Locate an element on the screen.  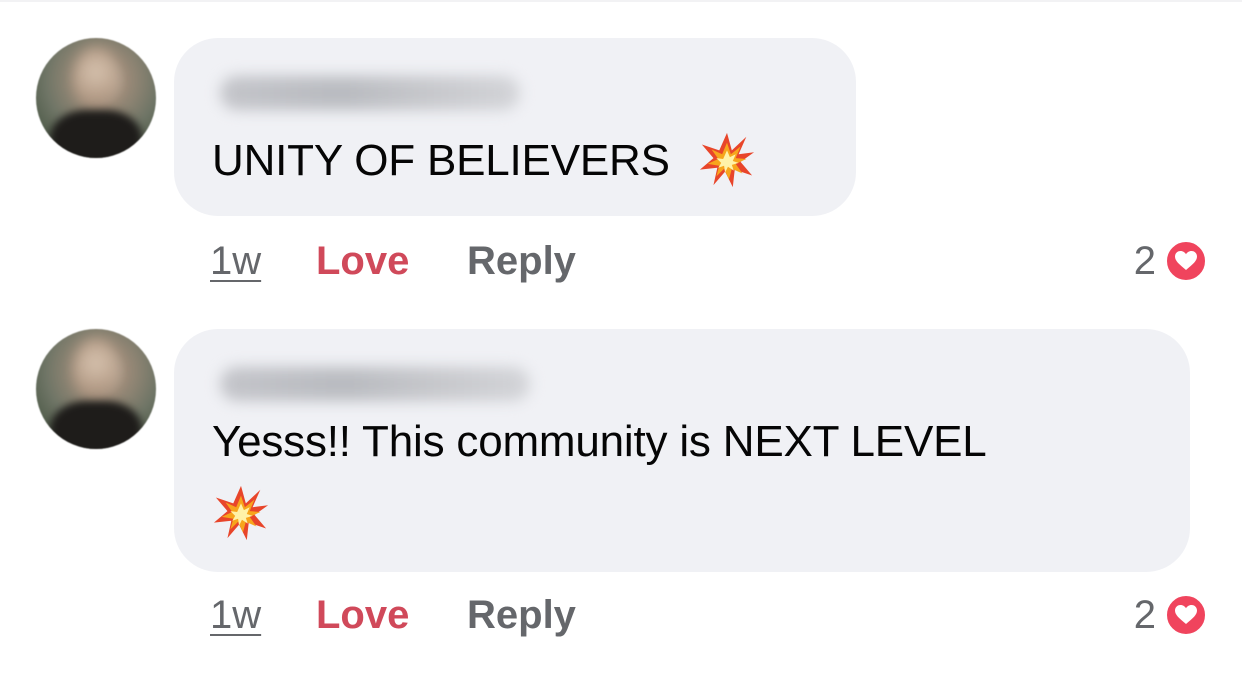
comment-text-content: UNITY OF BELIEVERS is located at coordinates (441, 160).